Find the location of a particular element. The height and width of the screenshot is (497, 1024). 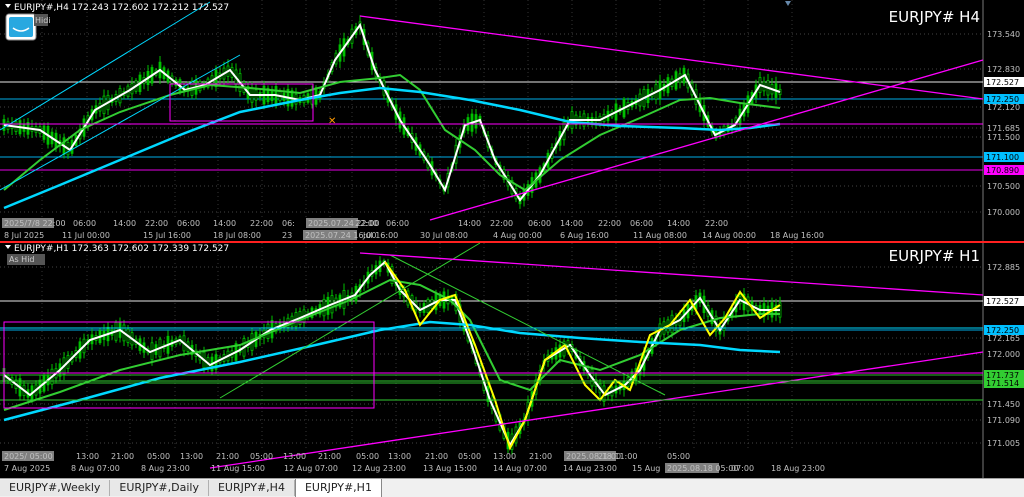

top-date-label: 30 Jul 08:00 is located at coordinates (444, 235).